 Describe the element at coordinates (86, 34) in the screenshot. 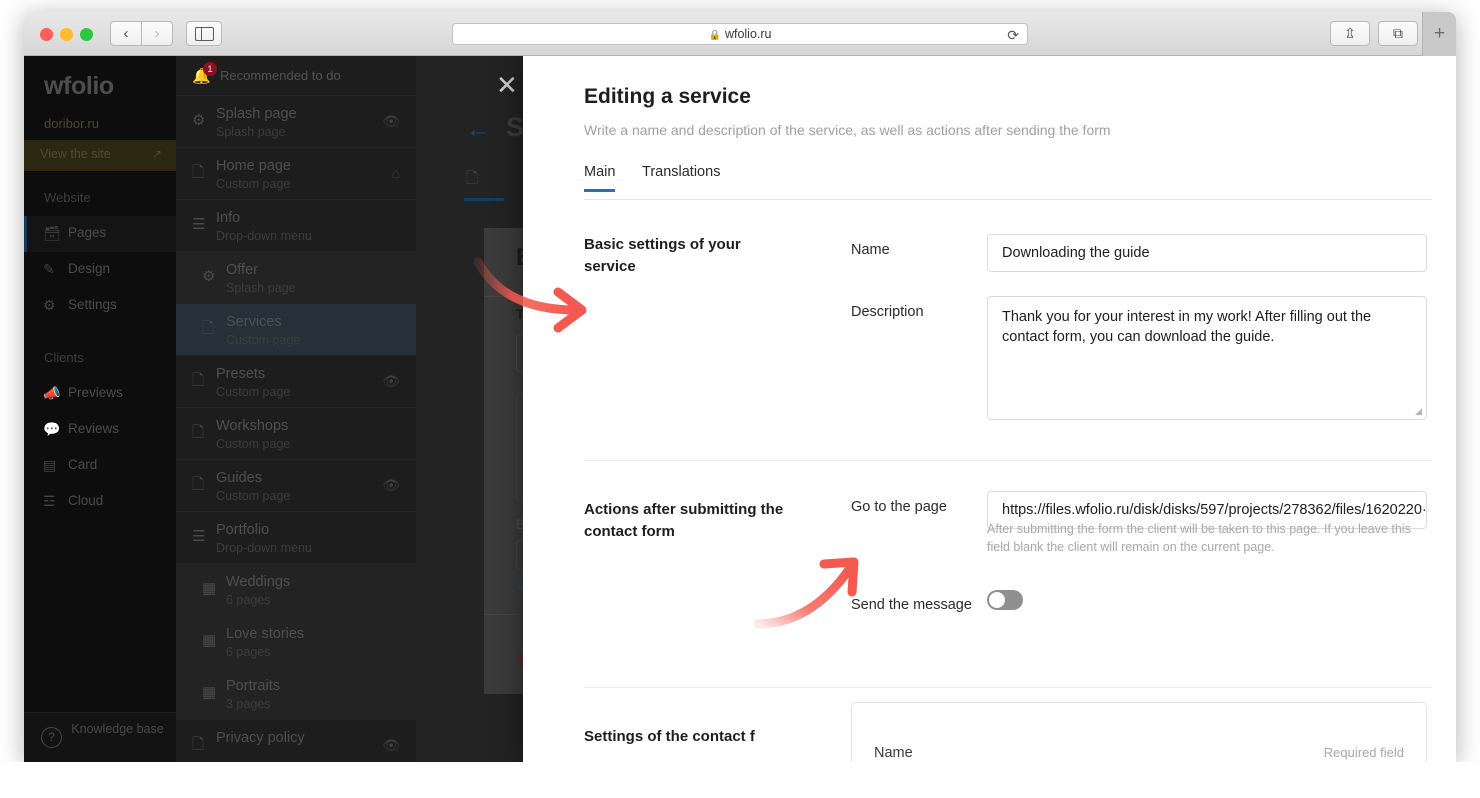

I see `window-maximize-button` at that location.